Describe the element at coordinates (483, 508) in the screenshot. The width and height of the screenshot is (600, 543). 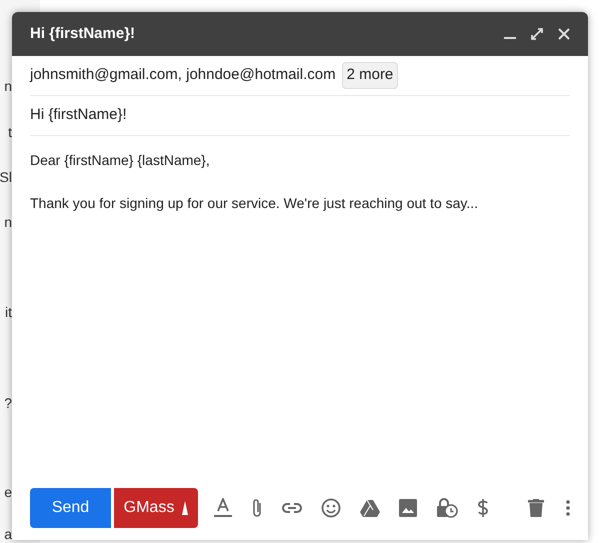
I see `dollar-icon` at that location.